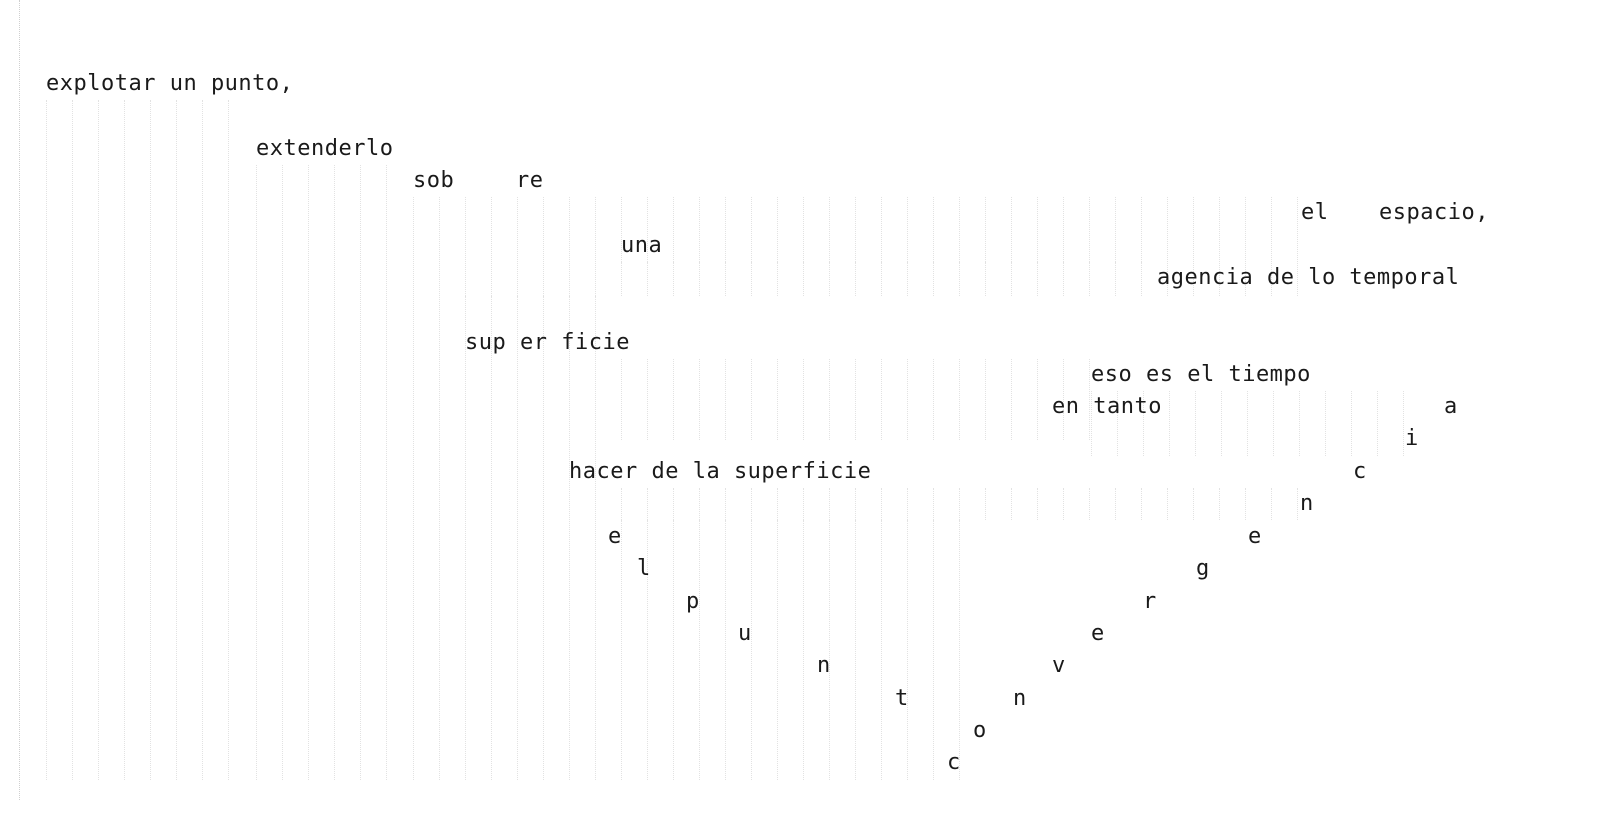  I want to click on poem-fragment: v, so click(1059, 665).